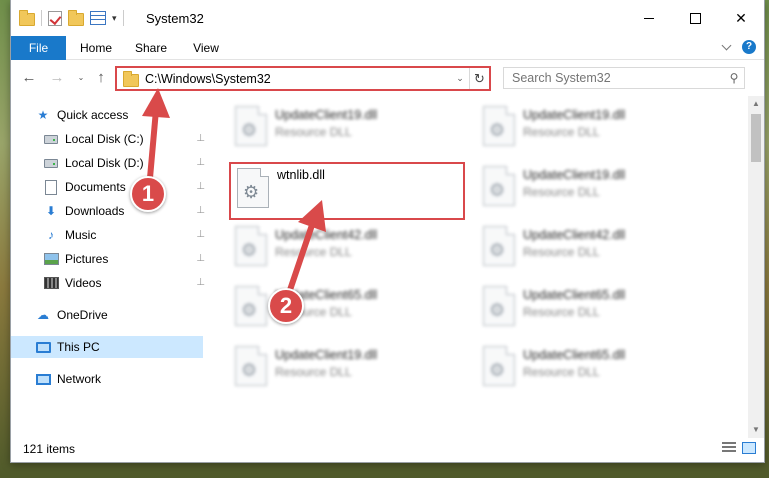 The image size is (769, 478). Describe the element at coordinates (124, 283) in the screenshot. I see `sidebar-item-videos: Videos ⊥` at that location.